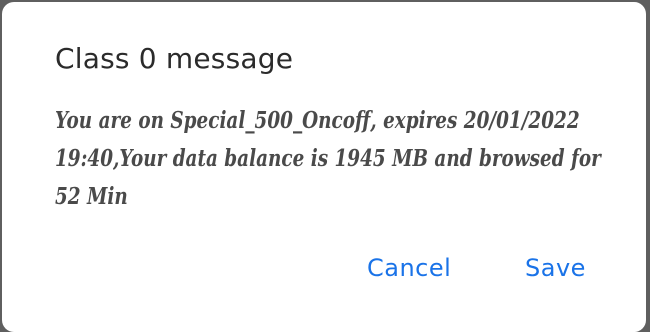  What do you see at coordinates (555, 268) in the screenshot?
I see `save-button: Save` at bounding box center [555, 268].